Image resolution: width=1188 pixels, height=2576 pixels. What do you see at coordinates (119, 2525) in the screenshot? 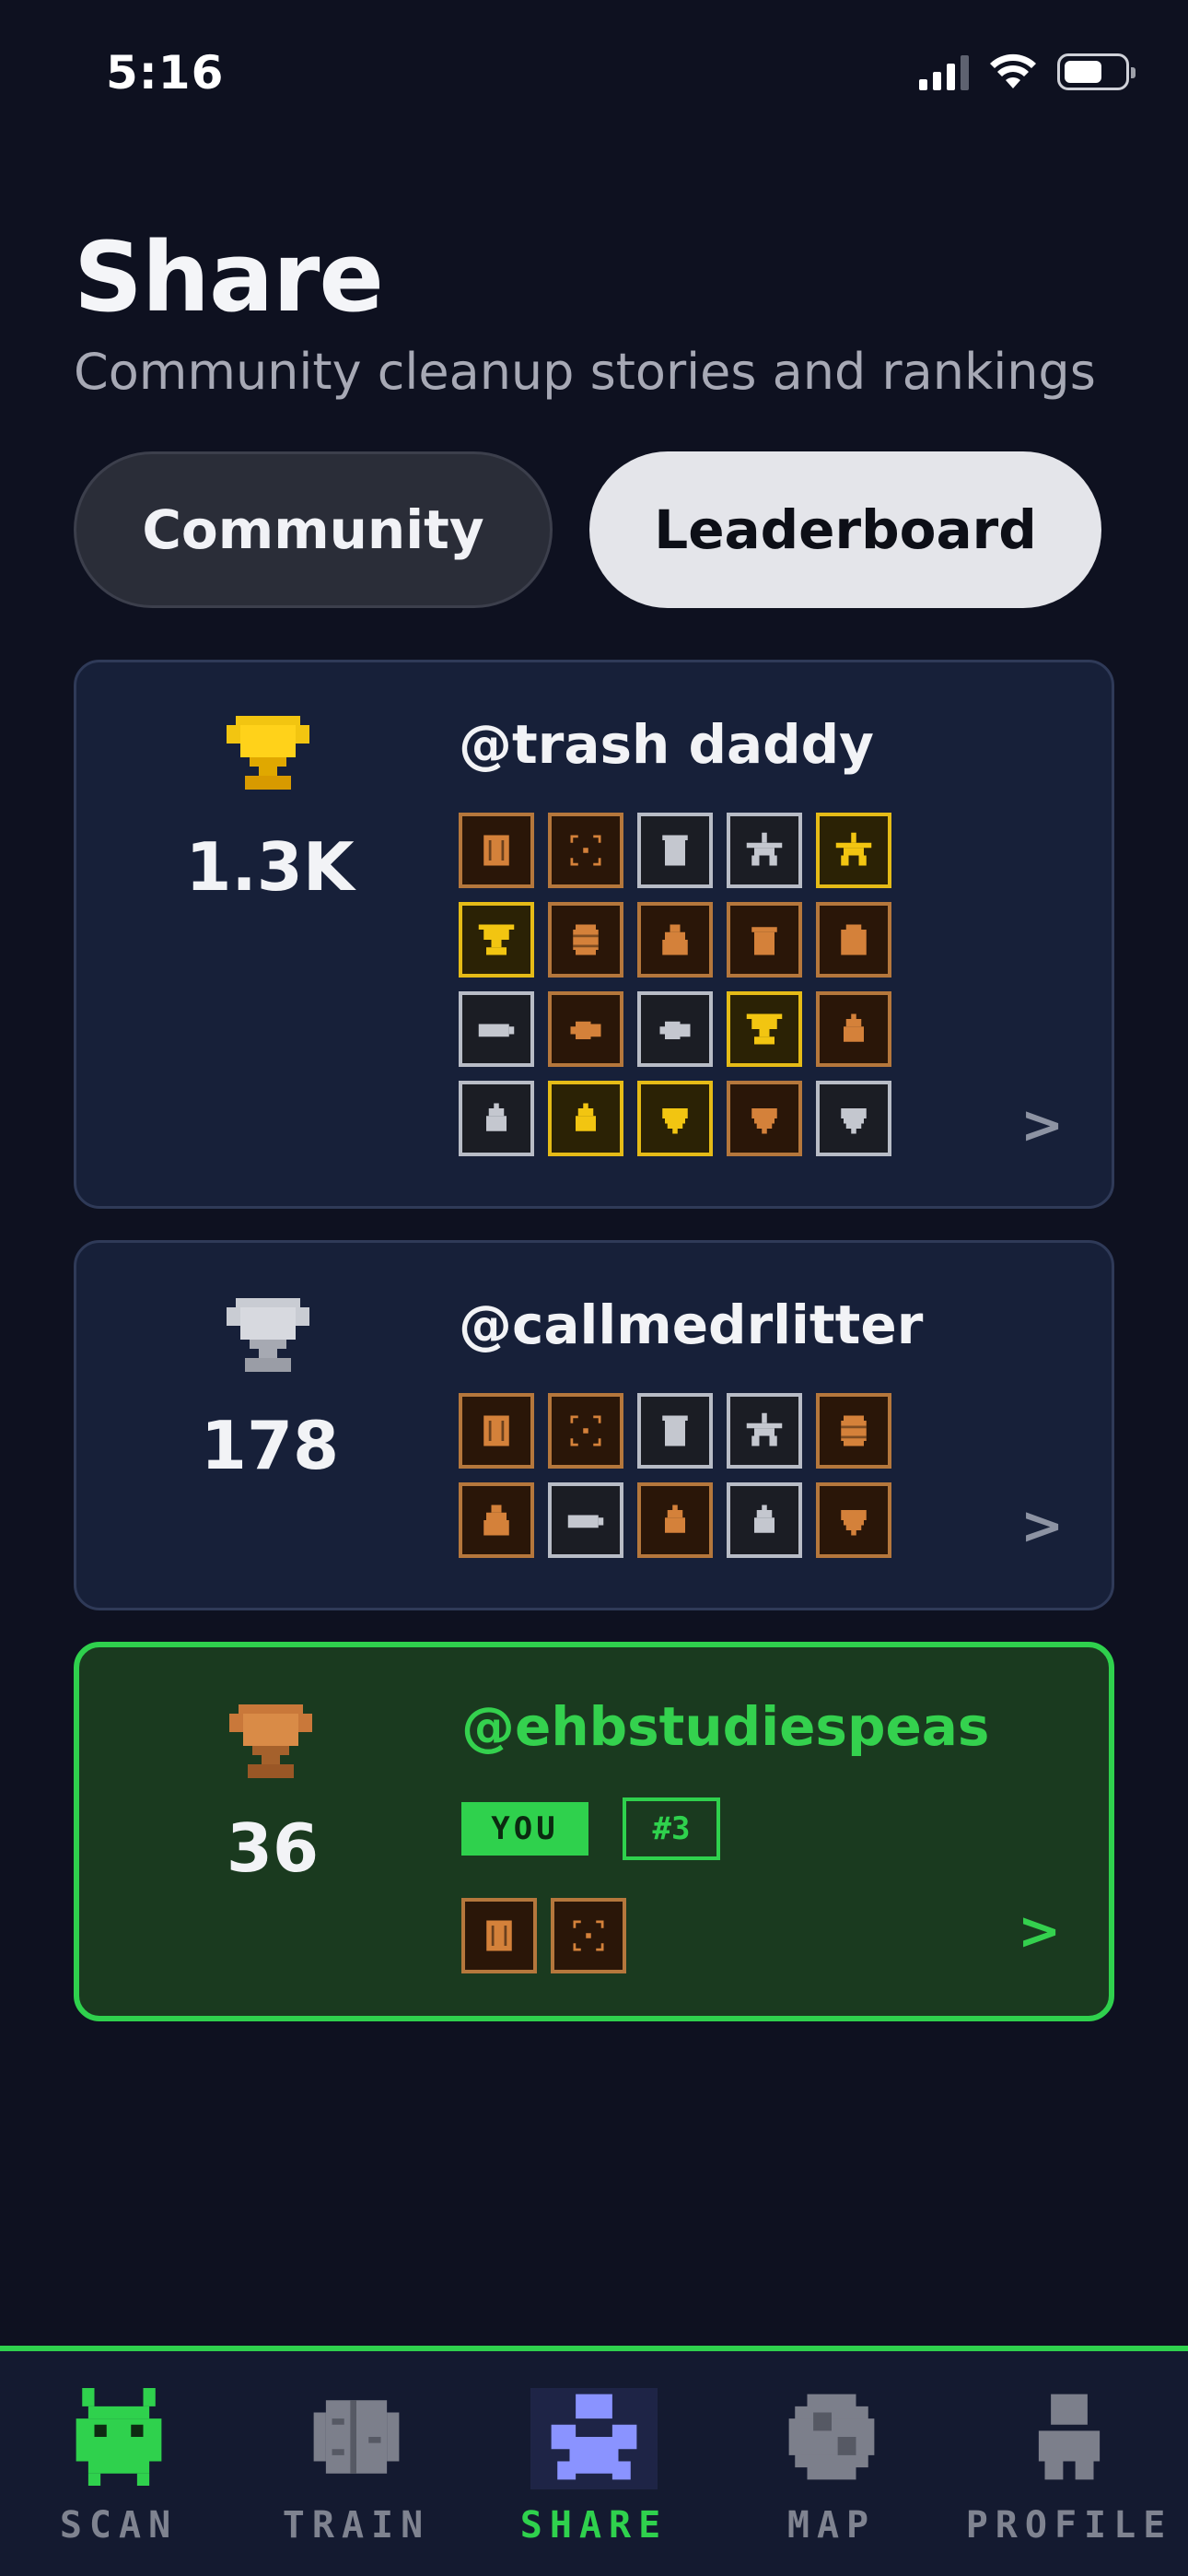
I see `nav-label: SCAN` at bounding box center [119, 2525].